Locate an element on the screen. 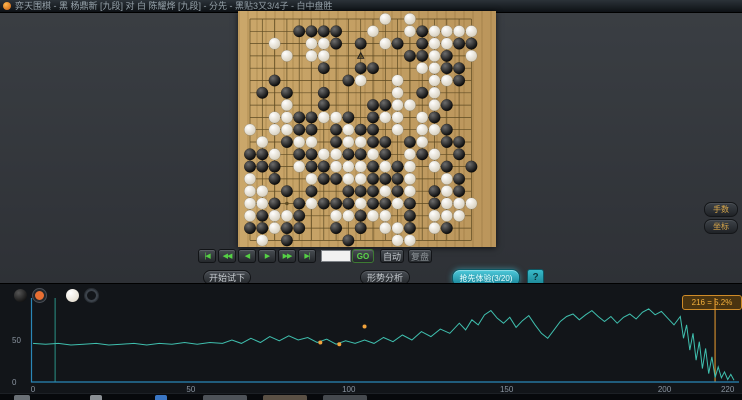 The height and width of the screenshot is (400, 742). coordinates-label: 坐标 is located at coordinates (721, 226).